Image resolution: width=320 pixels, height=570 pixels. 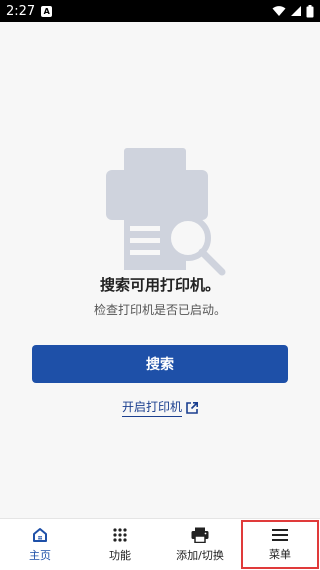 What do you see at coordinates (47, 11) in the screenshot?
I see `app-notification-icon: A` at bounding box center [47, 11].